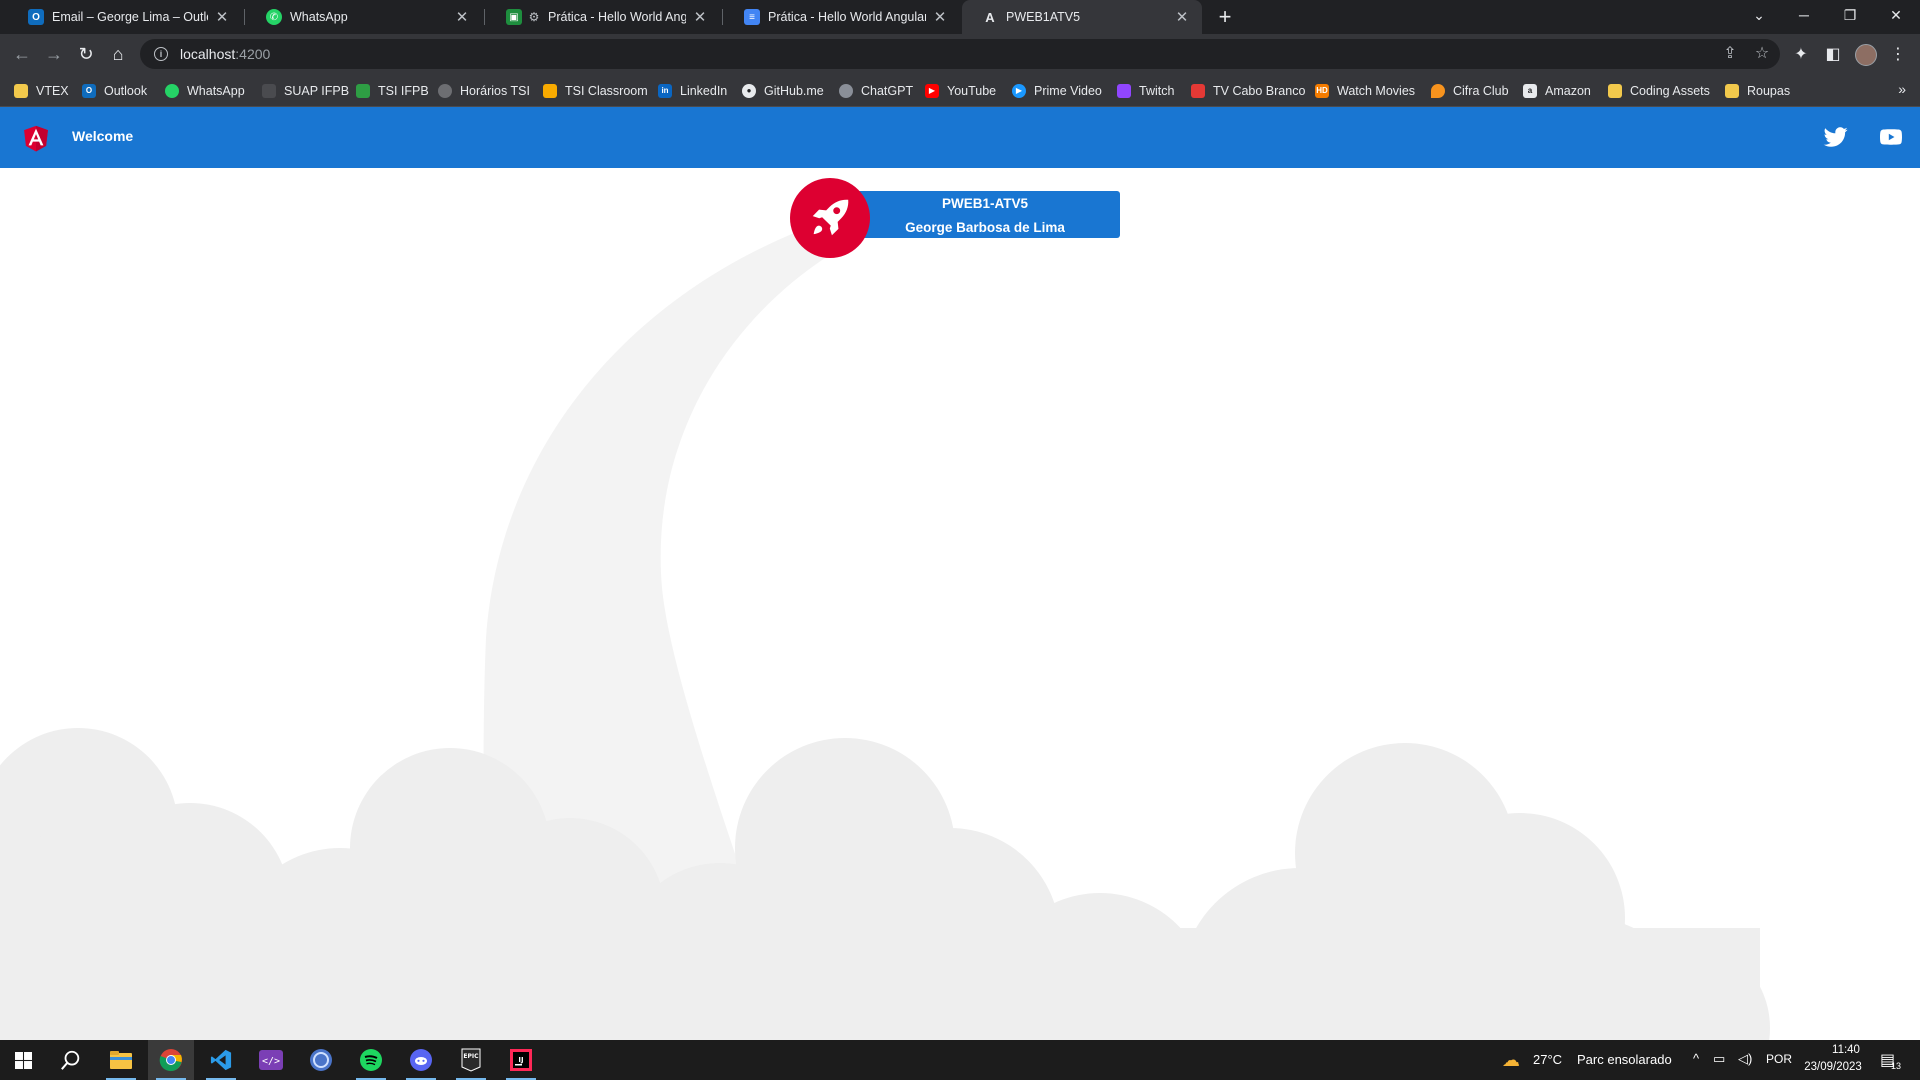  What do you see at coordinates (603, 17) in the screenshot?
I see `tab-classroom: ▣ ⚙ Prática - Hello World Angular ✕` at bounding box center [603, 17].